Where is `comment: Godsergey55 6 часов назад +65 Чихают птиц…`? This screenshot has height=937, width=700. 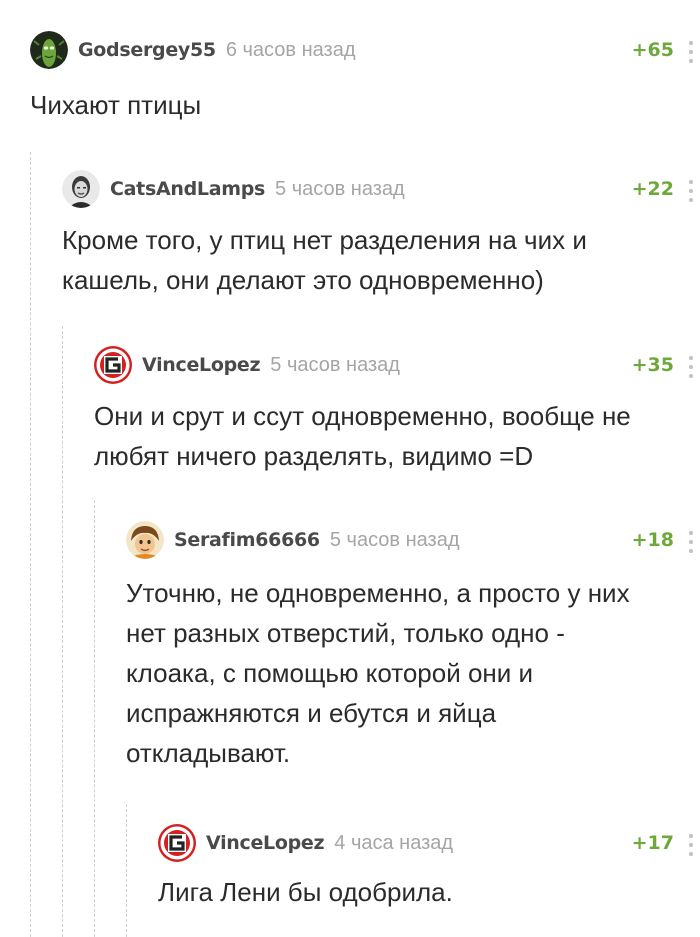 comment: Godsergey55 6 часов назад +65 Чихают птиц… is located at coordinates (365, 78).